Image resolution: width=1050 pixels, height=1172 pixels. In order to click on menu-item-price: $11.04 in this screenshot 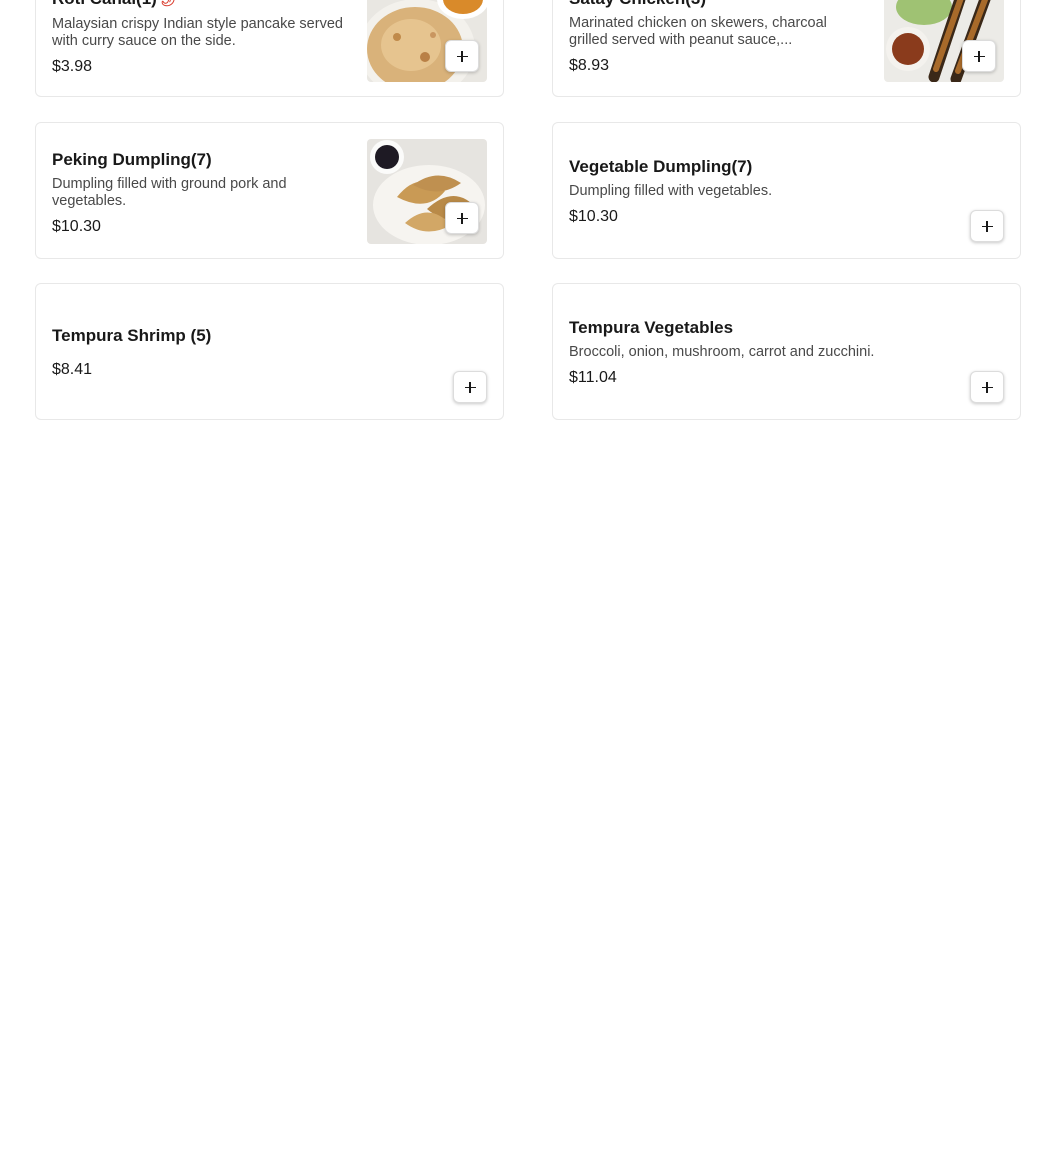, I will do `click(593, 377)`.